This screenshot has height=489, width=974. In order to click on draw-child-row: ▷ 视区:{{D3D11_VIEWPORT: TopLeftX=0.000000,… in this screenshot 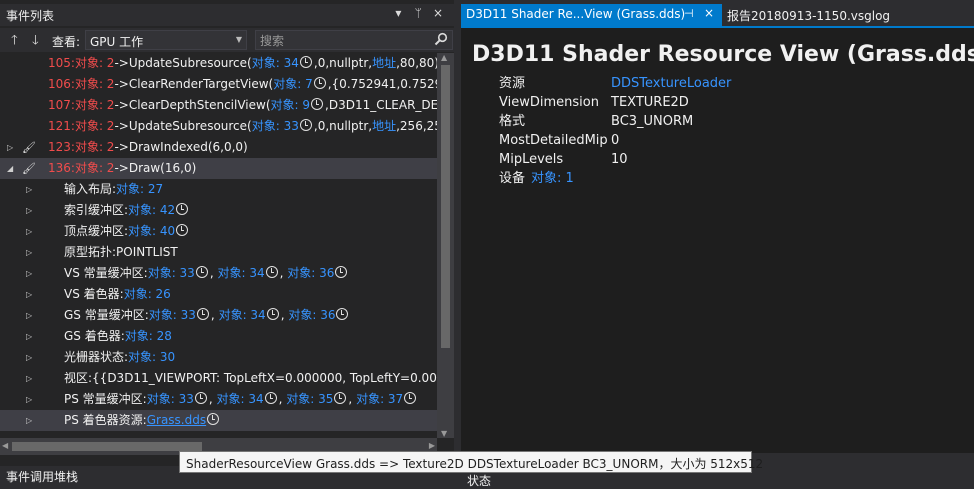, I will do `click(218, 378)`.